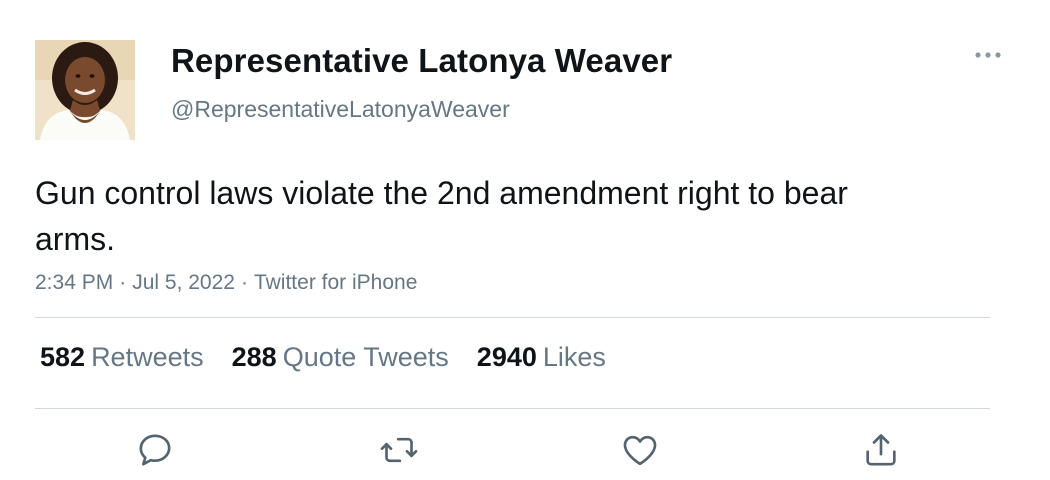 The width and height of the screenshot is (1050, 480). What do you see at coordinates (988, 55) in the screenshot?
I see `more-options-icon` at bounding box center [988, 55].